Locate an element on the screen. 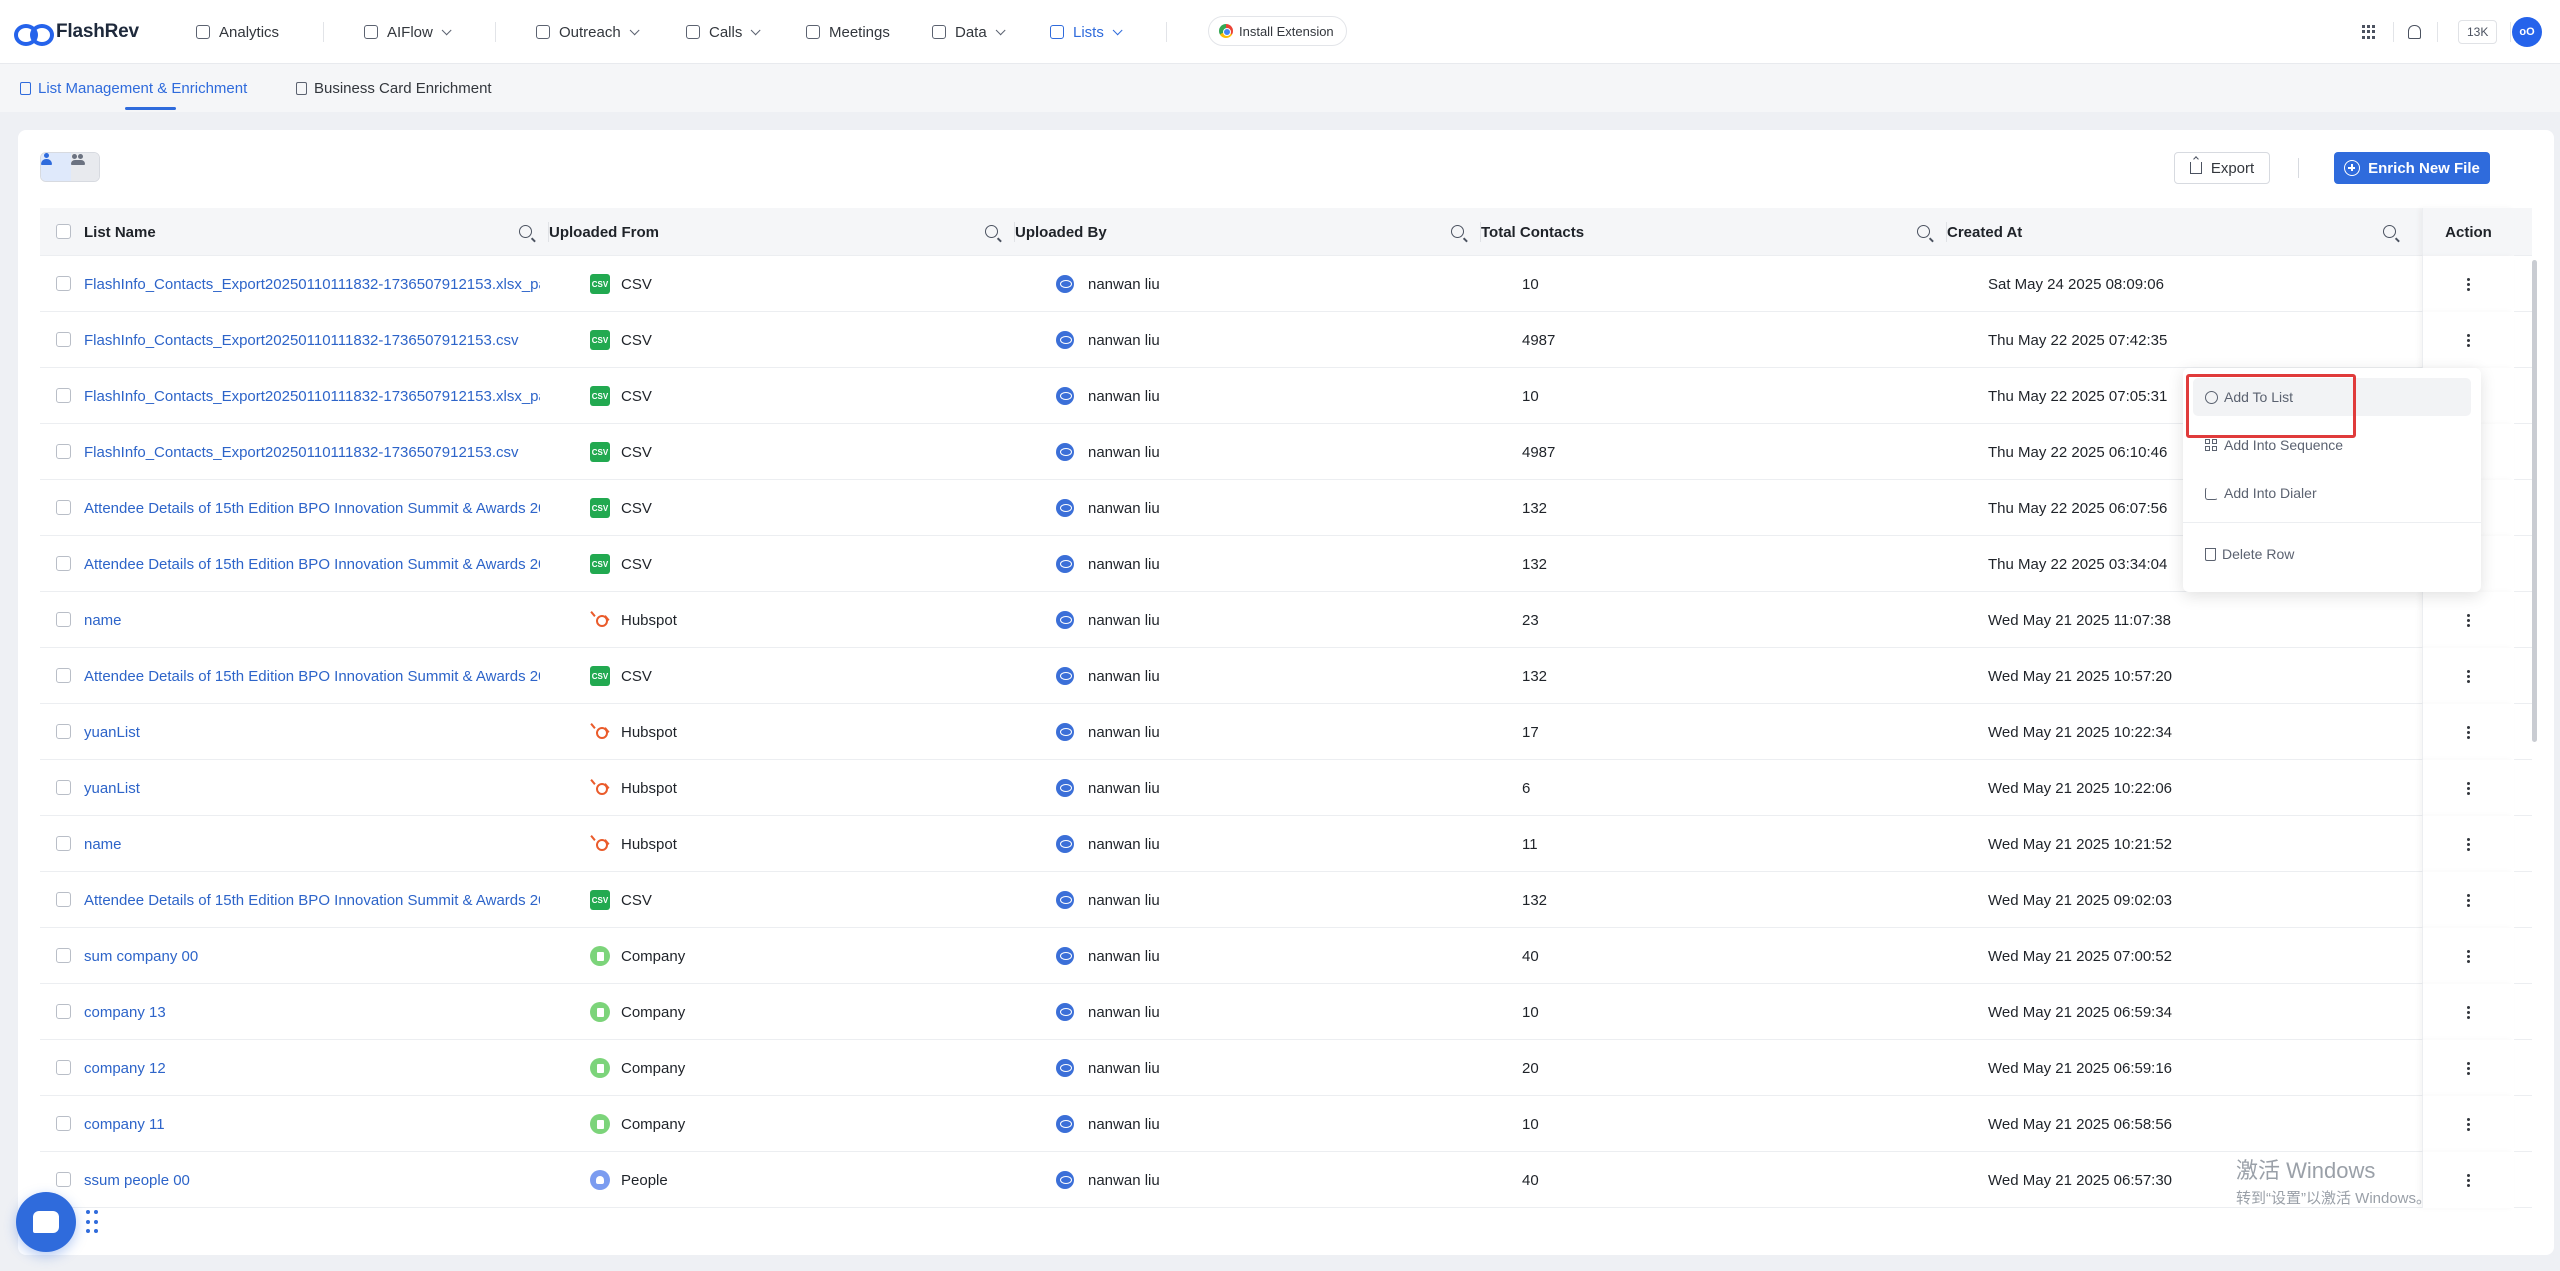 The width and height of the screenshot is (2560, 1271). install-extension-button: Install Extension is located at coordinates (1277, 31).